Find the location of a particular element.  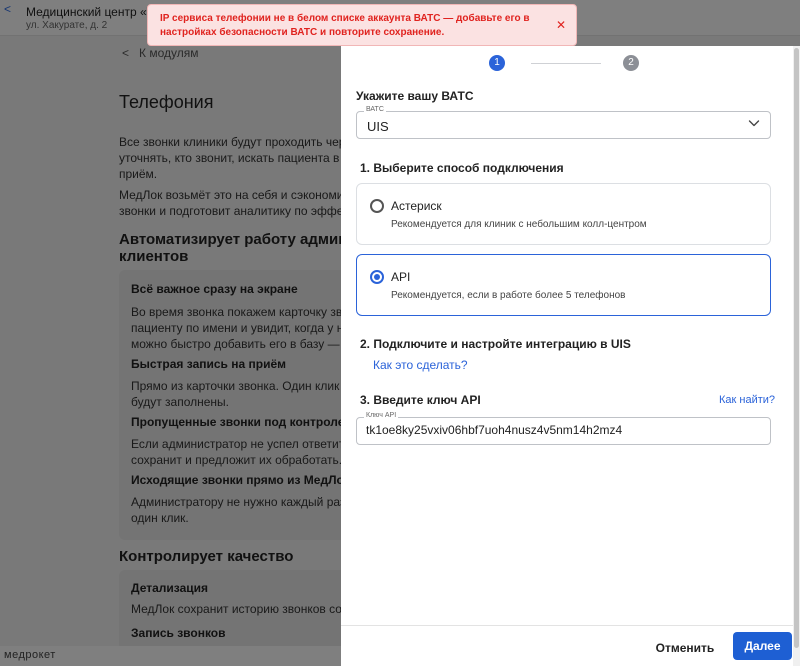

chevron-down-icon is located at coordinates (754, 123).